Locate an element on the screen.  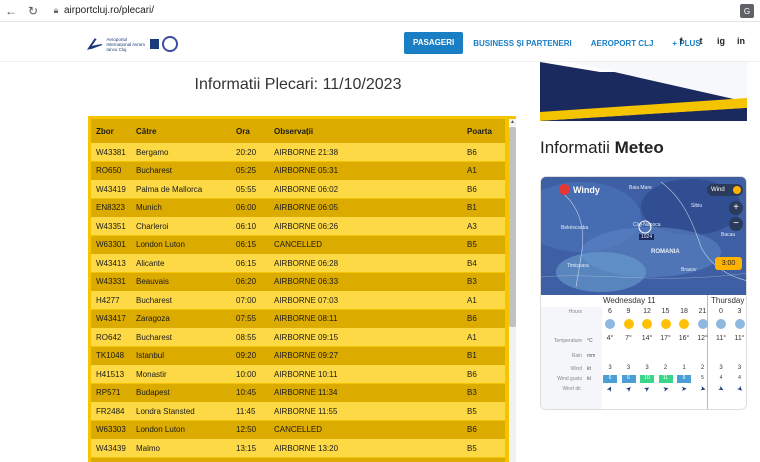
back-icon: ← is located at coordinates (11, 11).